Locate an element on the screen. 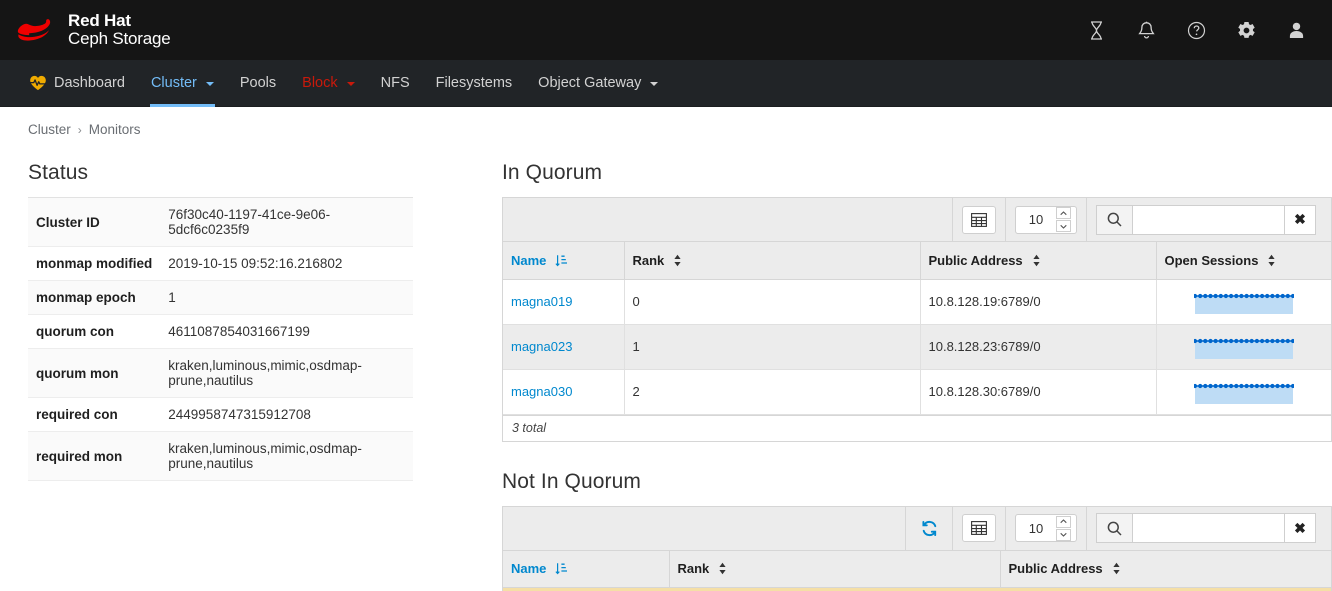 This screenshot has height=591, width=1332. notifications-bell-icon is located at coordinates (1146, 30).